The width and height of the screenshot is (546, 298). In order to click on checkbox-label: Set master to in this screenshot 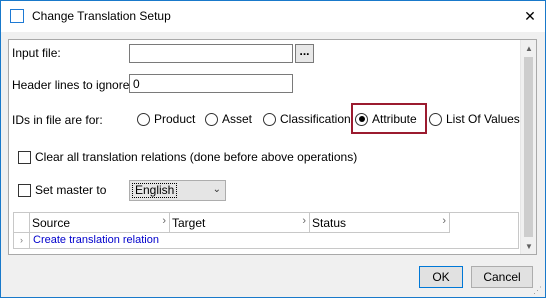, I will do `click(71, 190)`.